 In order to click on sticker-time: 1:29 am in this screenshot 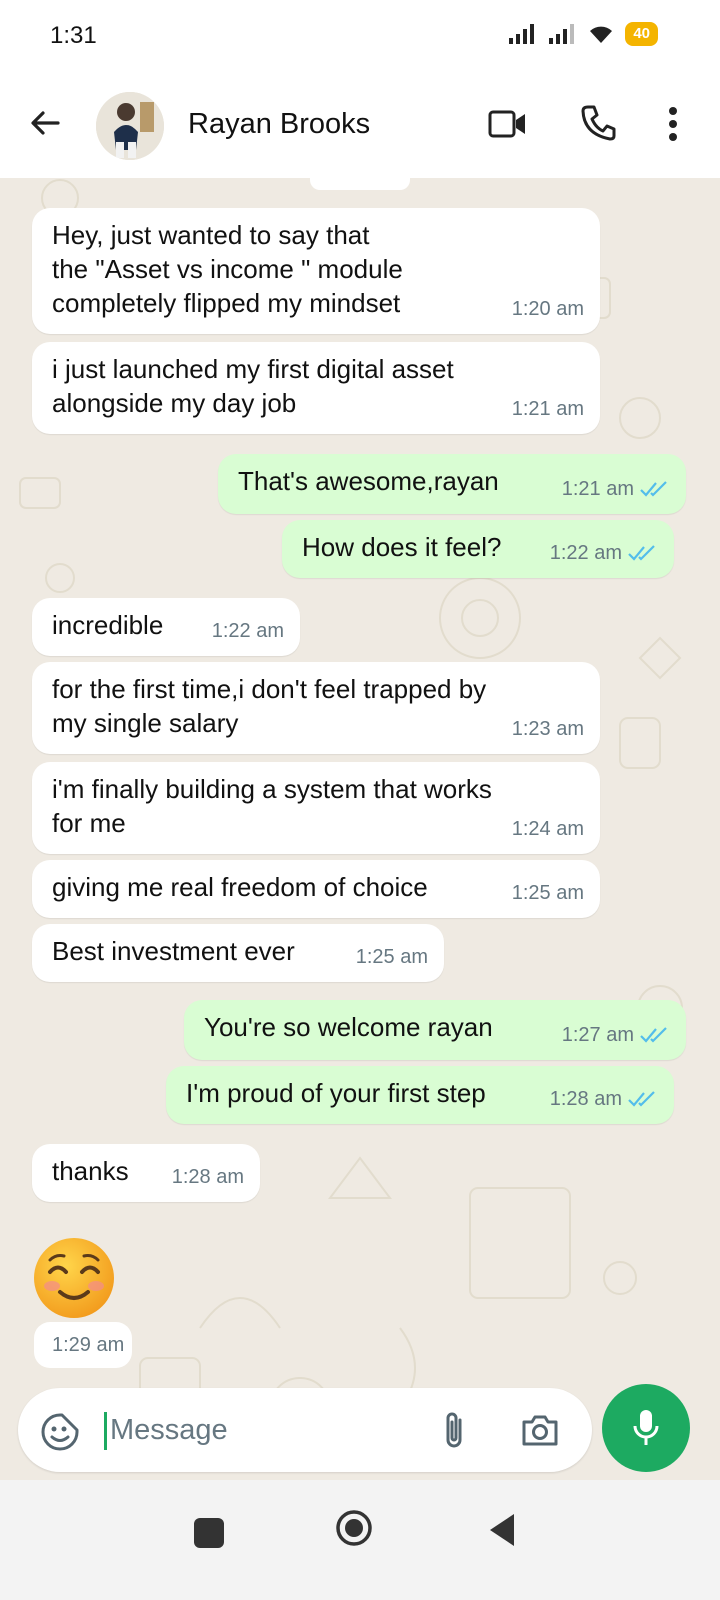, I will do `click(88, 1345)`.